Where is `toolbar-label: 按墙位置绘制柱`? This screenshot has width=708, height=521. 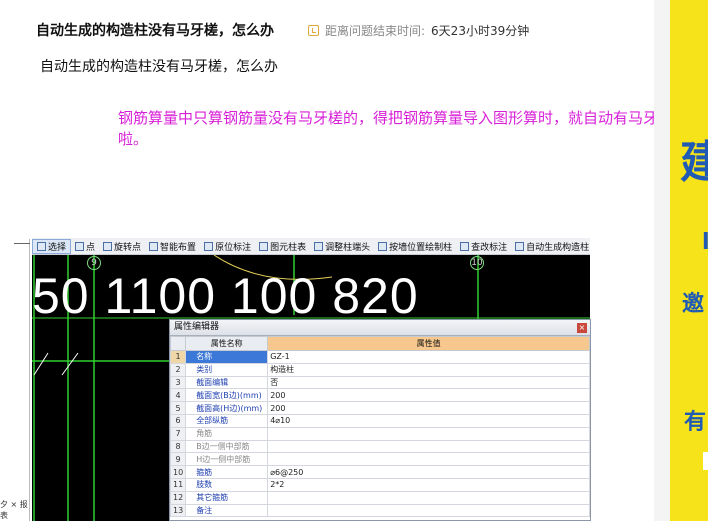
toolbar-label: 按墙位置绘制柱 is located at coordinates (421, 247).